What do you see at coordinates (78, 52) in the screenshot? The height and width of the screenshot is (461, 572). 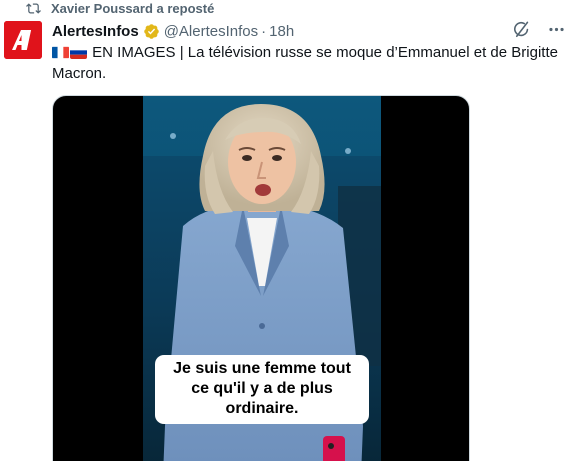 I see `russian-flag-icon` at bounding box center [78, 52].